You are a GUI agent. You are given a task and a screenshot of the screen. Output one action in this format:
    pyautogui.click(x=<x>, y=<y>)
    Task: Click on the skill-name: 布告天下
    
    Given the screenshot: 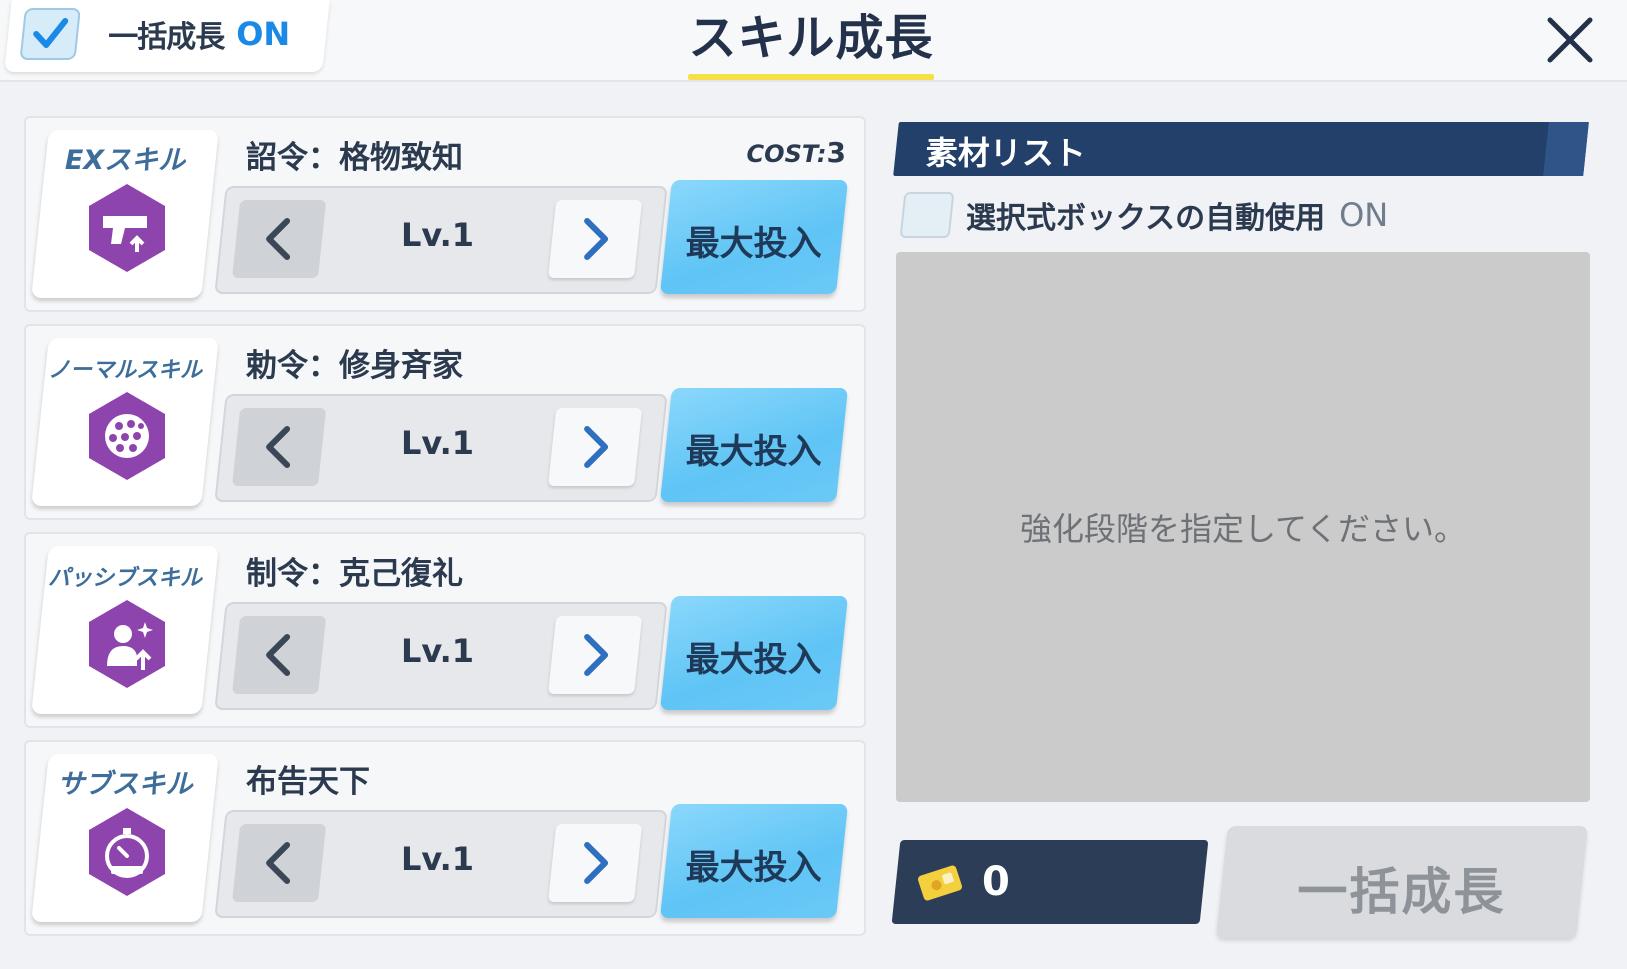 What is the action you would take?
    pyautogui.click(x=308, y=782)
    